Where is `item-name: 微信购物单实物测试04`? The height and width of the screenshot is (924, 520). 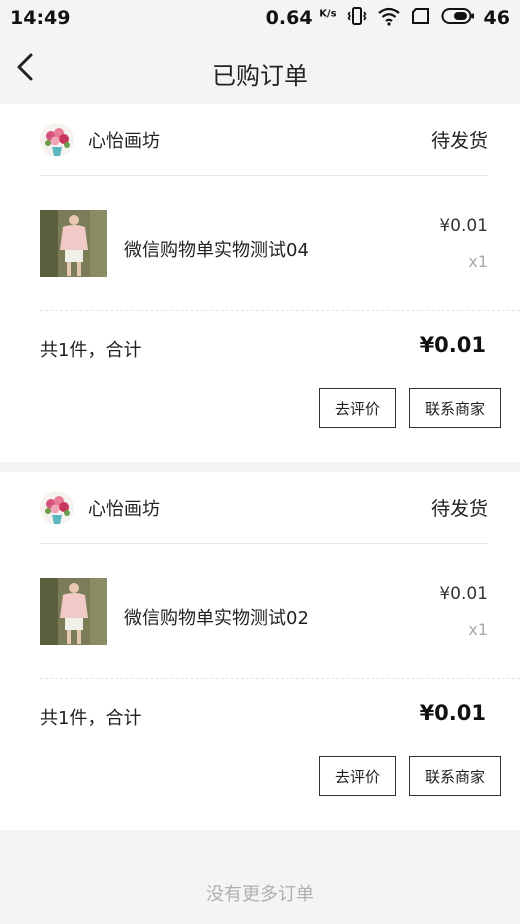
item-name: 微信购物单实物测试04 is located at coordinates (216, 250).